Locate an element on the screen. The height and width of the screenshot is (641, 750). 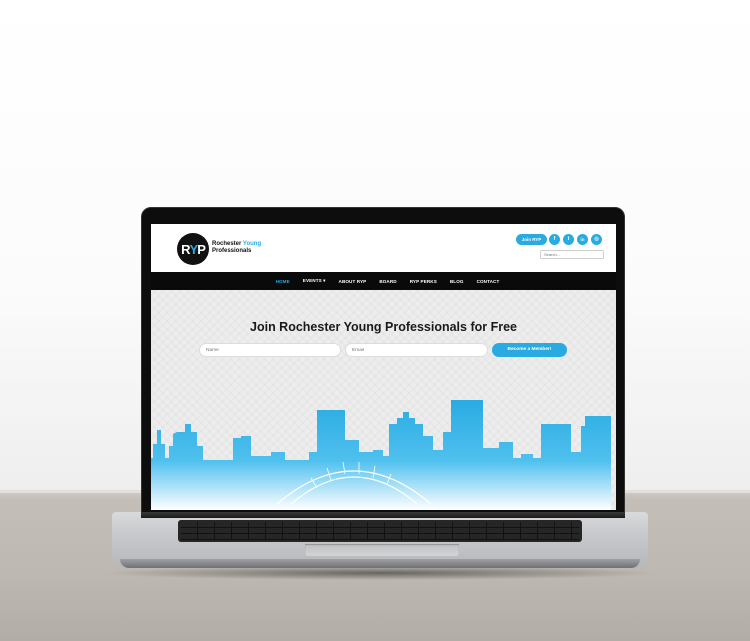
laptop-base-front is located at coordinates (380, 563).